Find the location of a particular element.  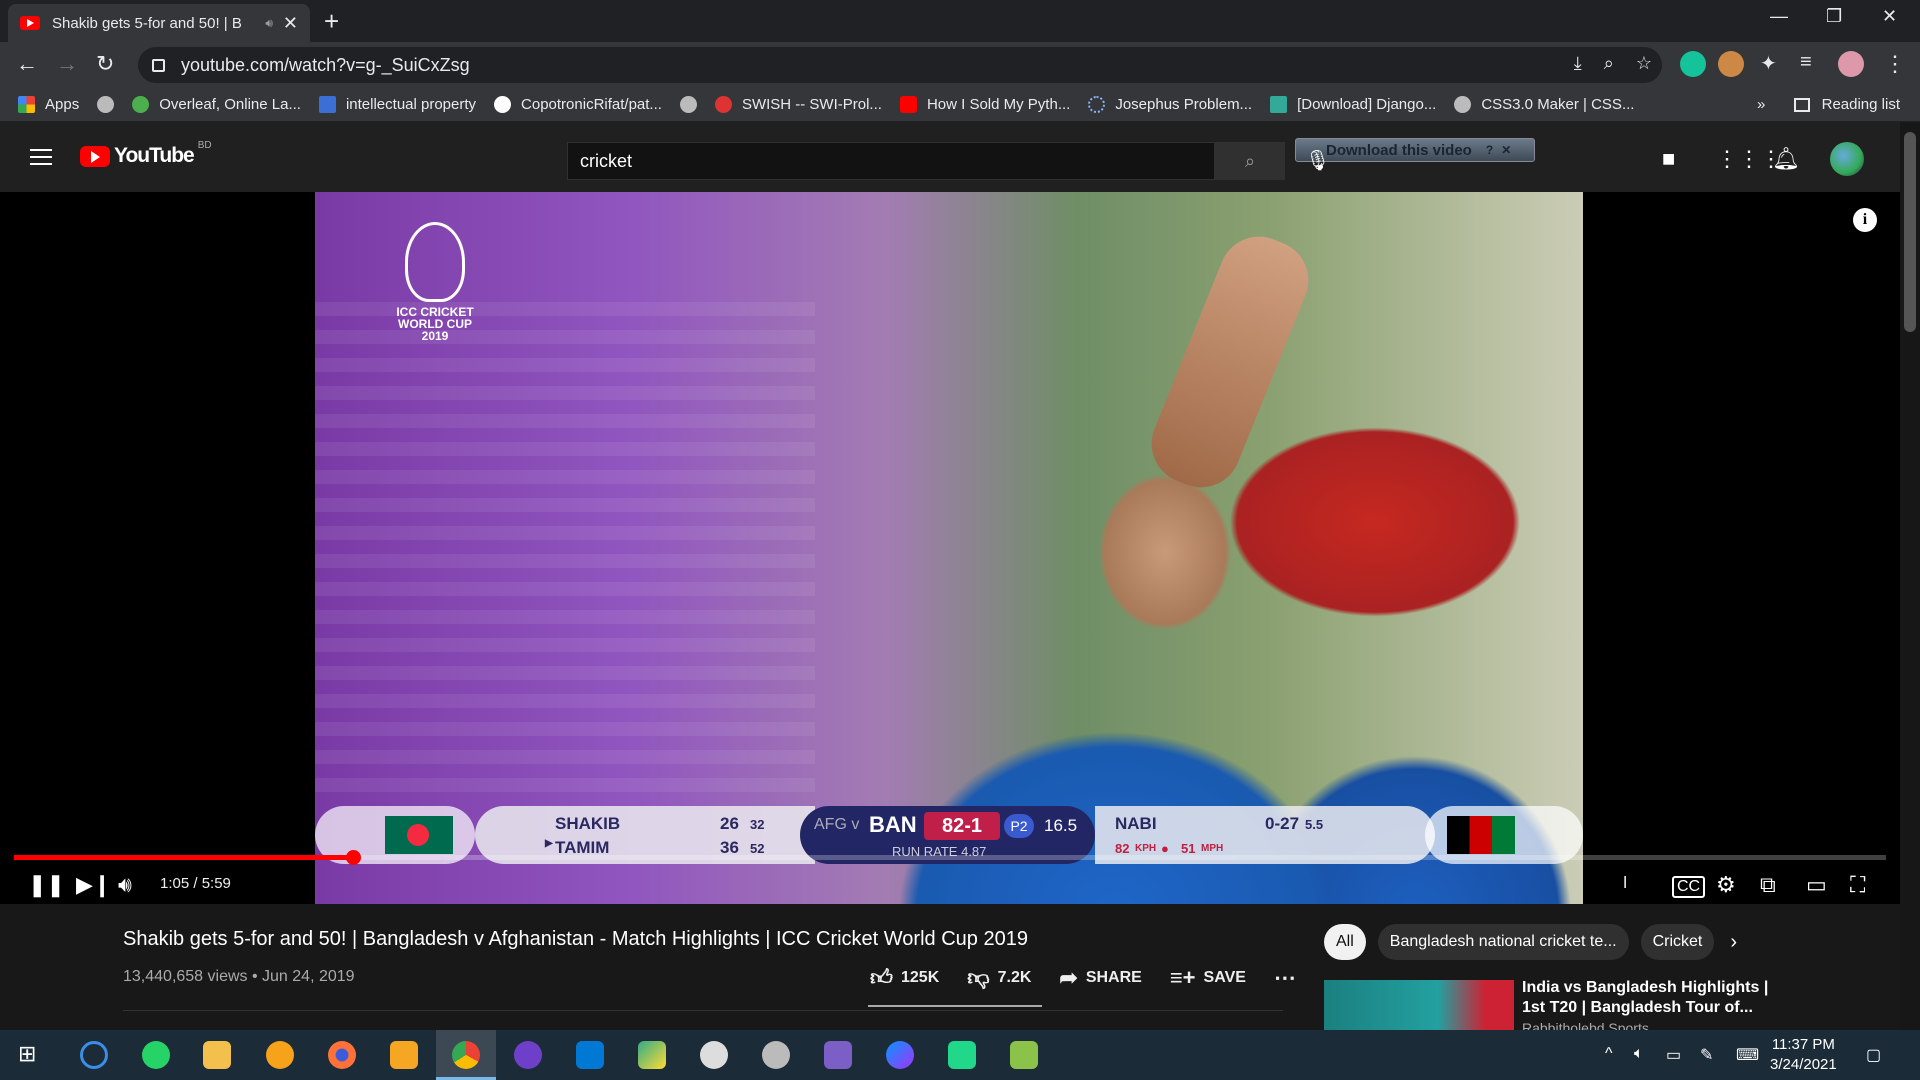

download-video-button: Download this video? ✕ is located at coordinates (1415, 150).